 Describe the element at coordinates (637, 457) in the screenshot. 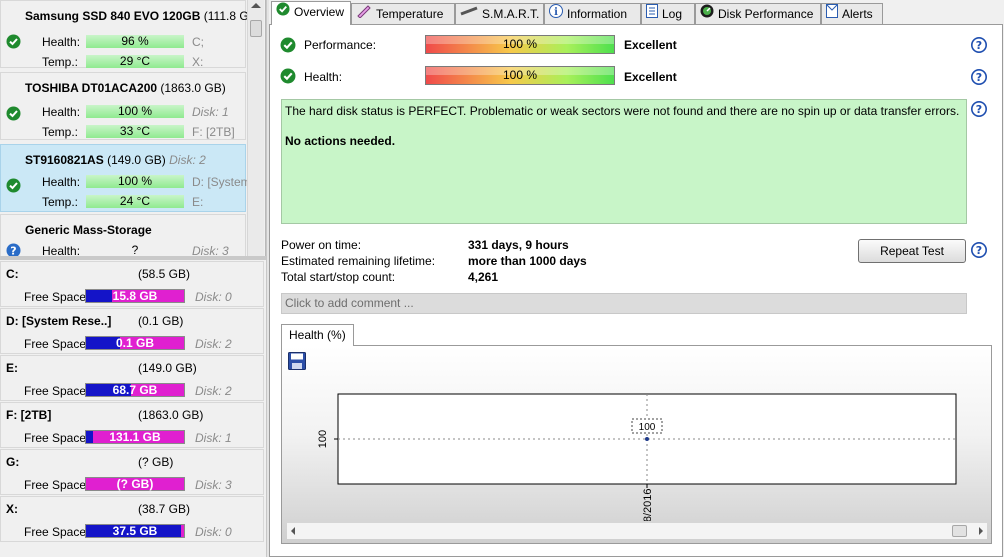

I see `chart-svg: 100 10/18/2016 100` at that location.